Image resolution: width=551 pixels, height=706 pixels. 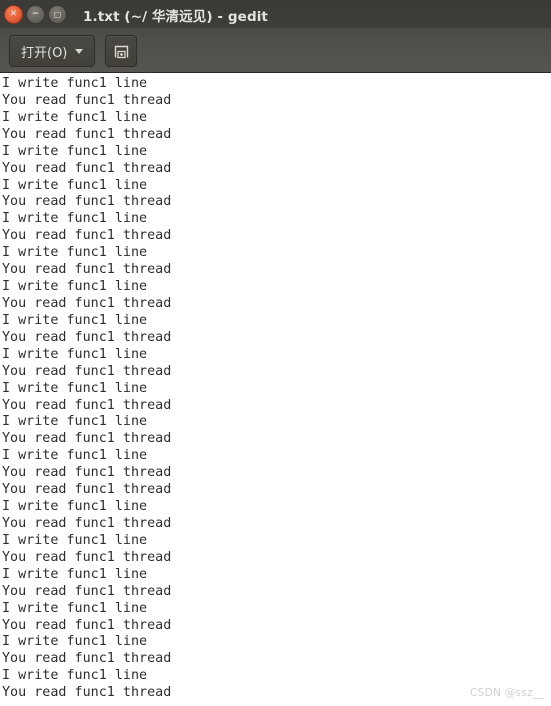 I want to click on minimize-button: −, so click(x=35, y=14).